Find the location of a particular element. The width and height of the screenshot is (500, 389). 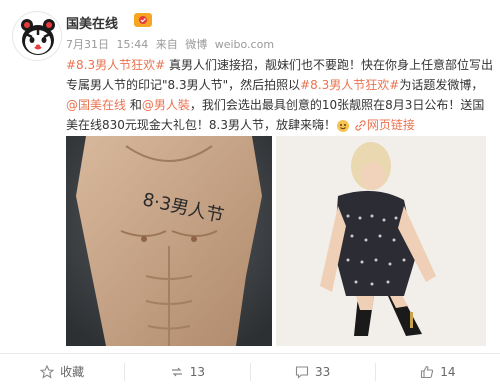

post-source: 微博 is located at coordinates (196, 44).